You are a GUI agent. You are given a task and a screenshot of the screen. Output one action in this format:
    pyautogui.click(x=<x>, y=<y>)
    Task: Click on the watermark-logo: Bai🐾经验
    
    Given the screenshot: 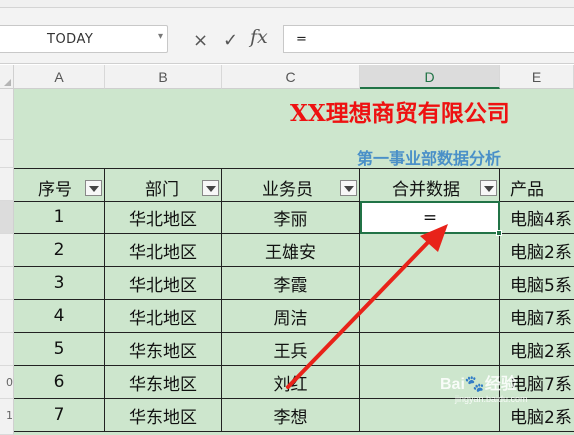 What is the action you would take?
    pyautogui.click(x=478, y=384)
    